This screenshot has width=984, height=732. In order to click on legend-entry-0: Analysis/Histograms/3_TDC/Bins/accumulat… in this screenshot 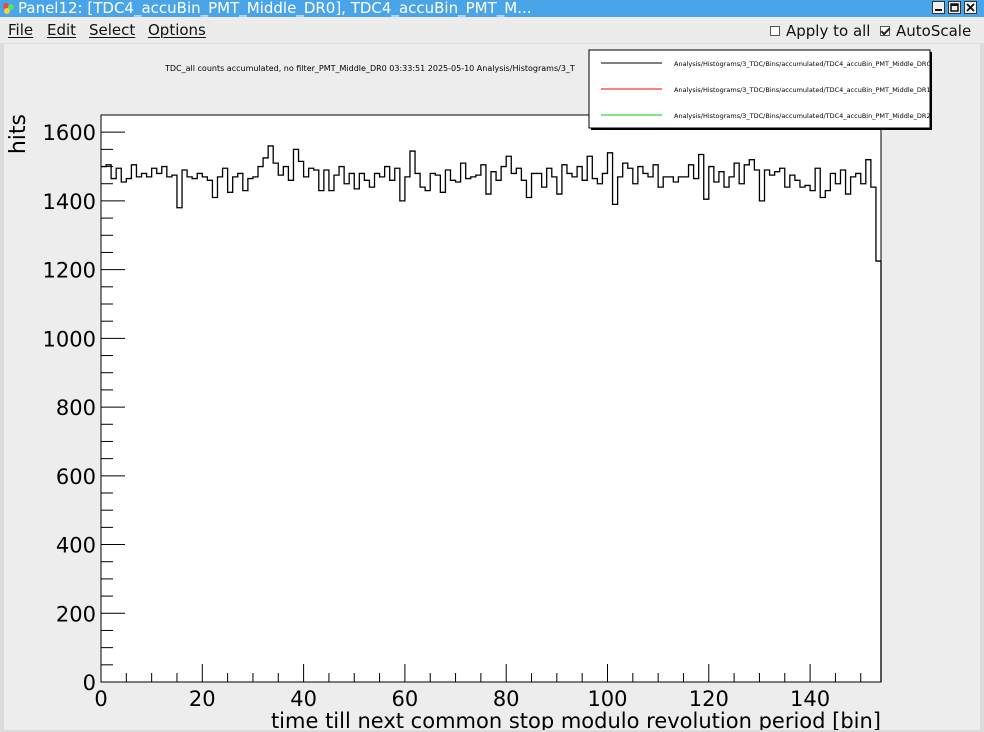, I will do `click(802, 64)`.